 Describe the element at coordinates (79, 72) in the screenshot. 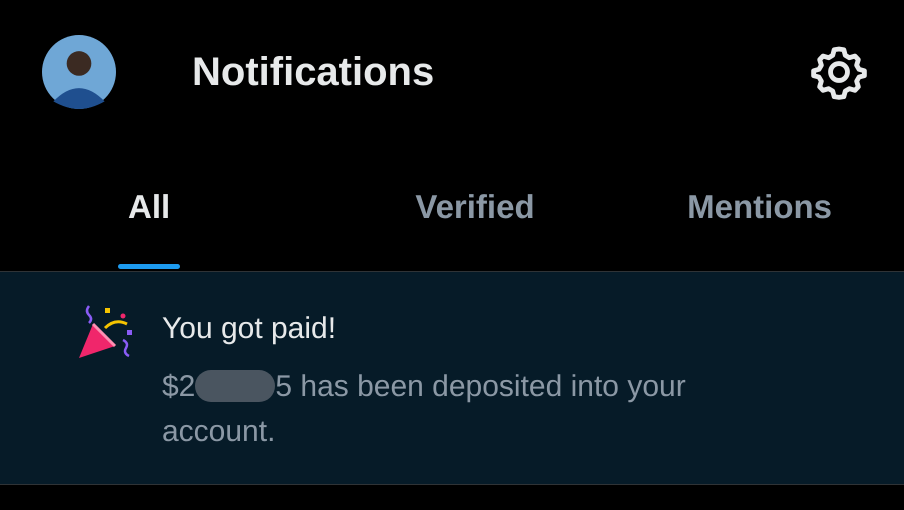

I see `avatar-icon` at that location.